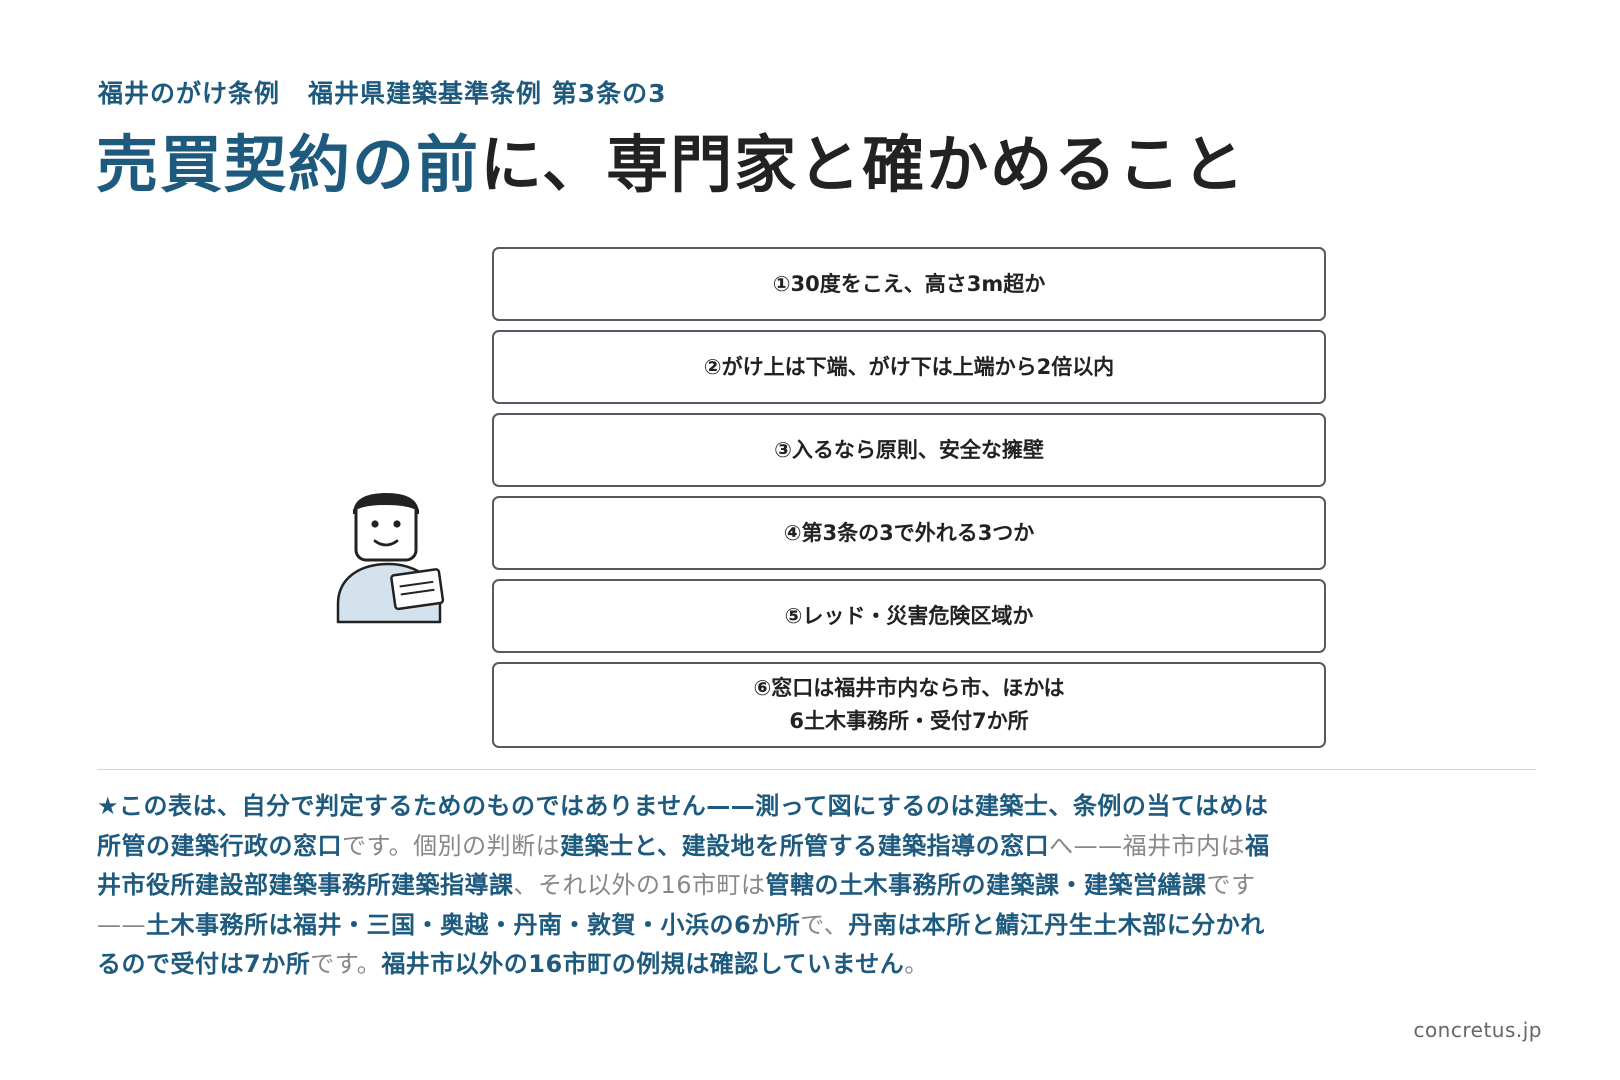 The height and width of the screenshot is (1080, 1620). I want to click on person-holding-card-icon, so click(394, 562).